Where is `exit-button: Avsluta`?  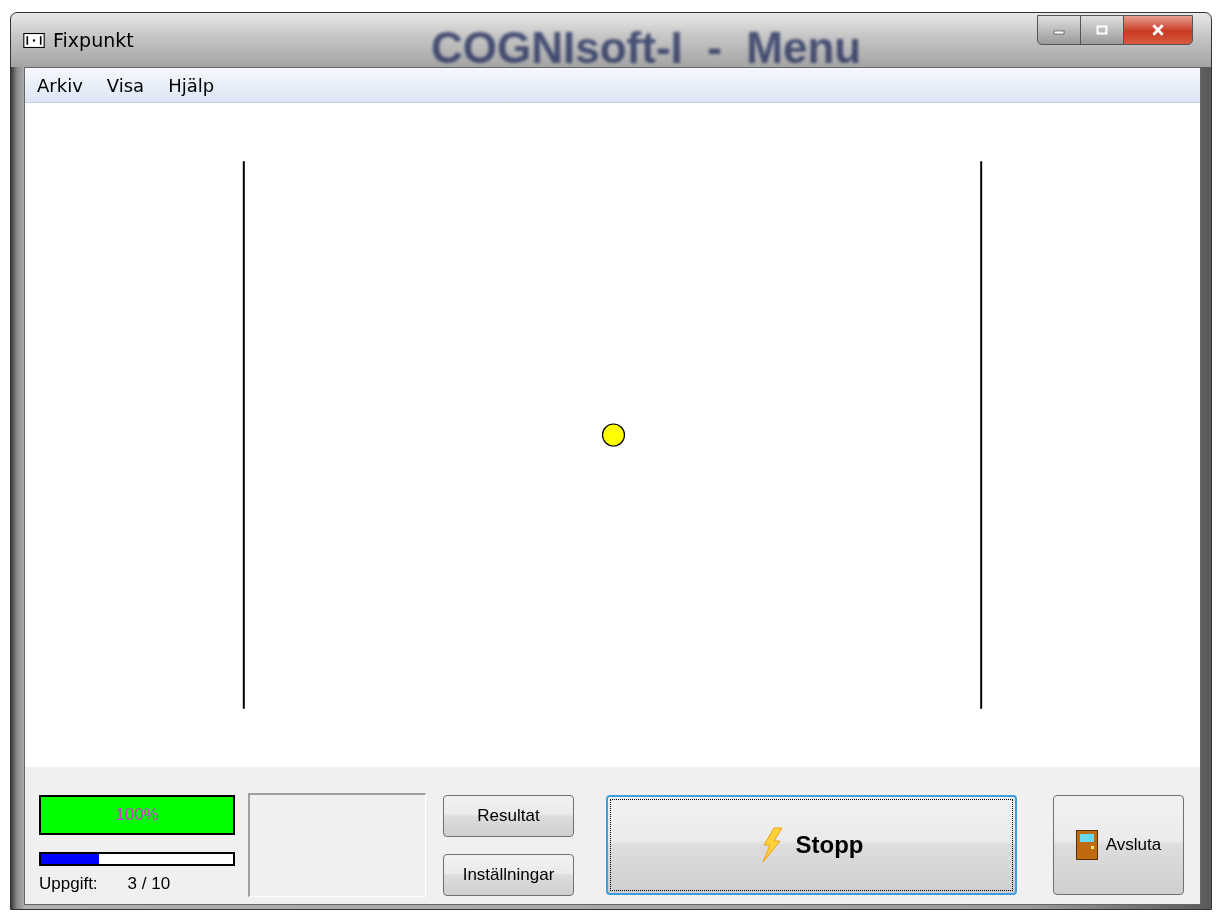 exit-button: Avsluta is located at coordinates (1118, 845).